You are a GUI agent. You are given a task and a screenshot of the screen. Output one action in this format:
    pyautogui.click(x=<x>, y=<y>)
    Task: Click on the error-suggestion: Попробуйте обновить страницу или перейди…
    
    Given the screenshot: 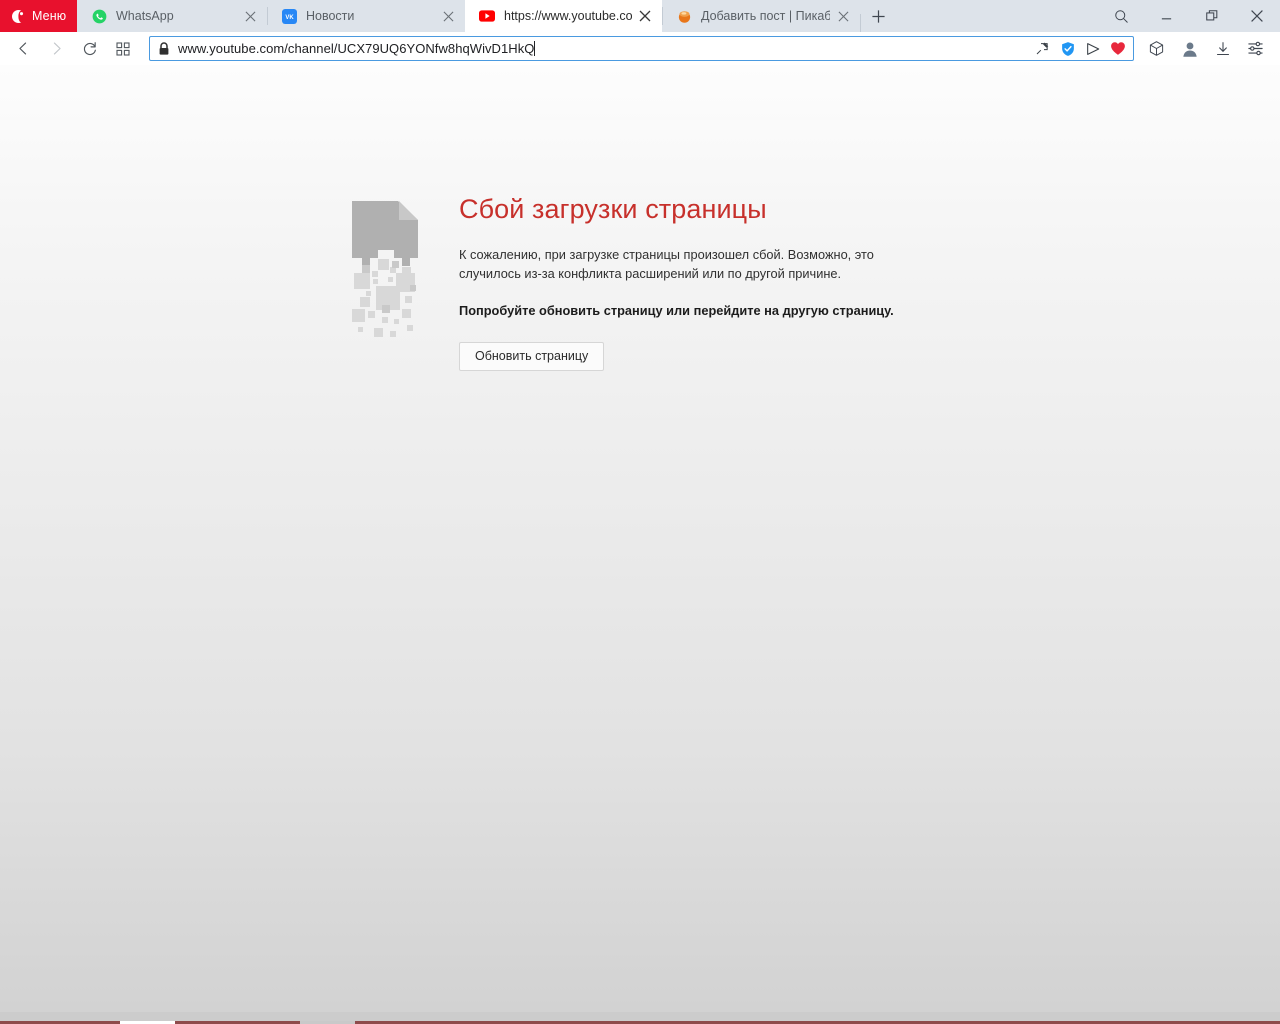 What is the action you would take?
    pyautogui.click(x=676, y=310)
    